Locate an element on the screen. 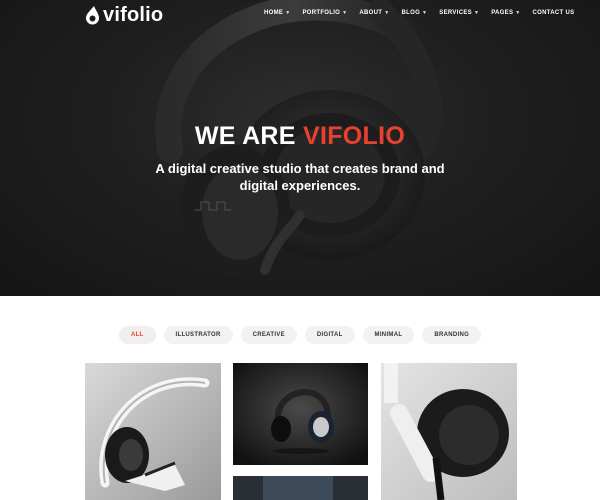 This screenshot has width=600, height=500. nav-item-services: SERVICES ▼ is located at coordinates (459, 13).